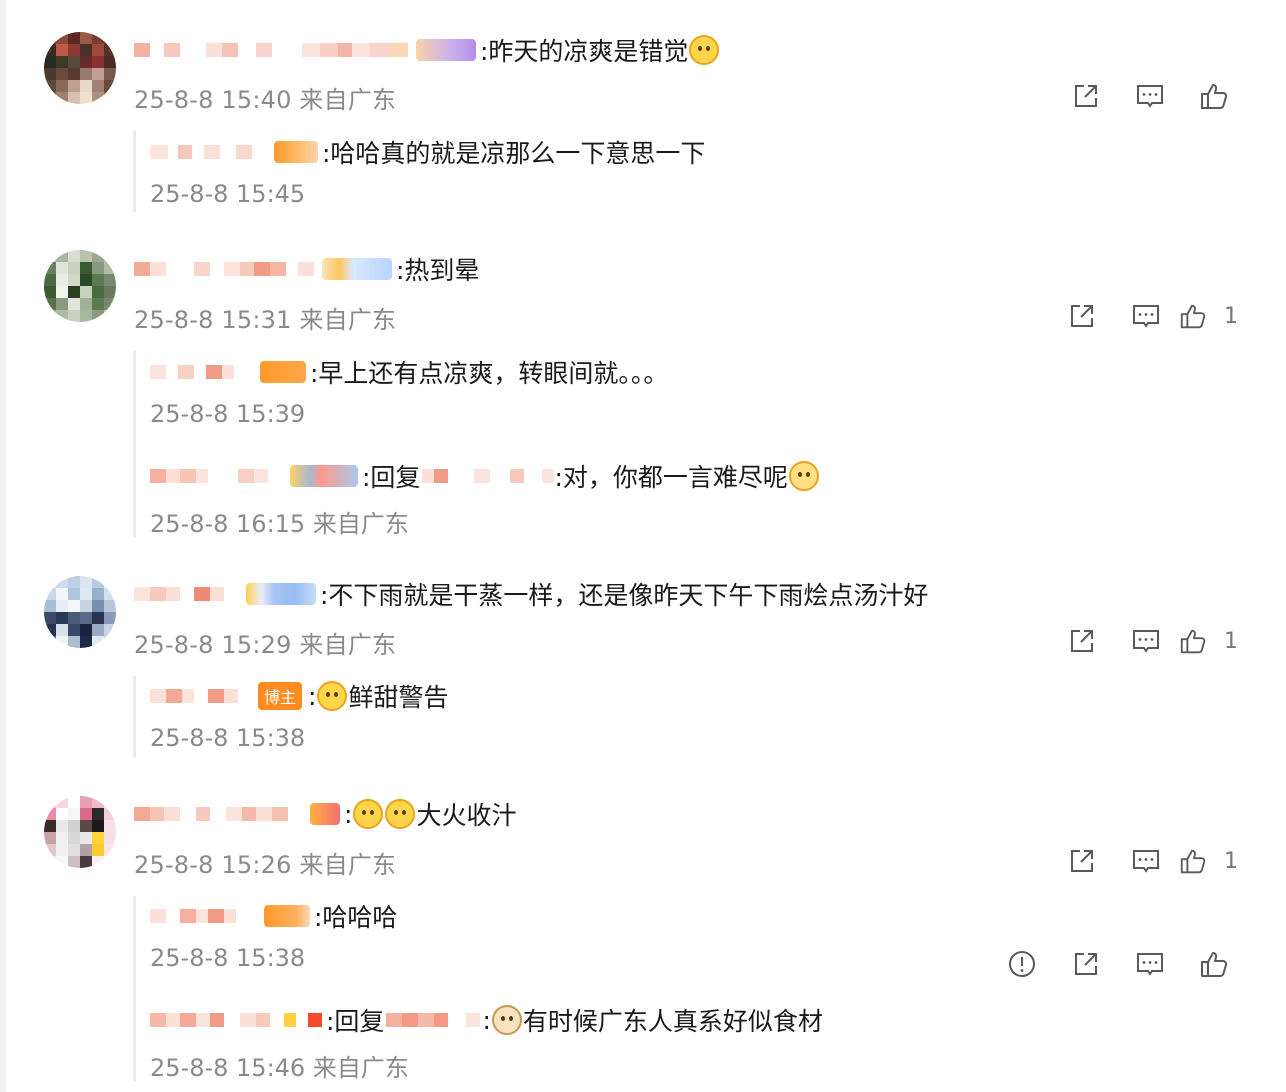 Image resolution: width=1286 pixels, height=1092 pixels. I want to click on reply-meta: 25-8-8 16:15 来自广东, so click(279, 524).